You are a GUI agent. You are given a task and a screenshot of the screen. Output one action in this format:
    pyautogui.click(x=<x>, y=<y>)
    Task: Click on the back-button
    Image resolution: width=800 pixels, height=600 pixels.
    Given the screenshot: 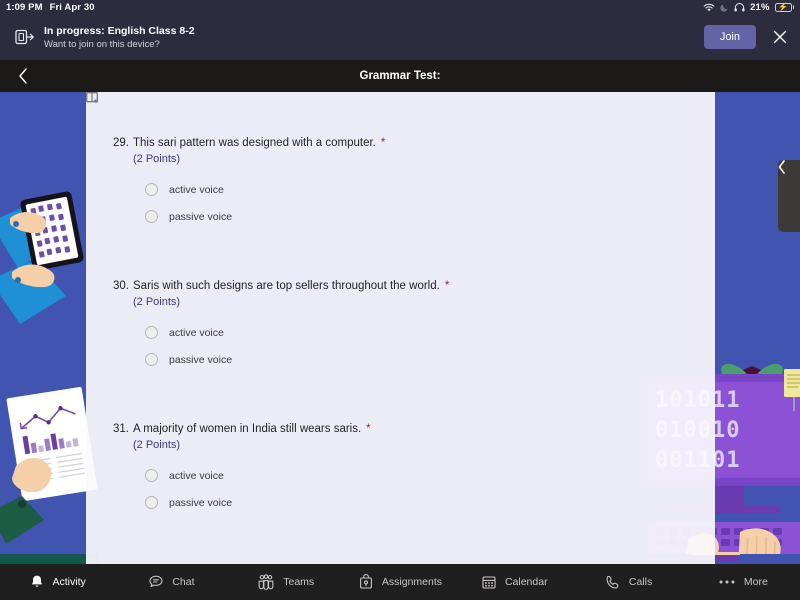 What is the action you would take?
    pyautogui.click(x=23, y=76)
    